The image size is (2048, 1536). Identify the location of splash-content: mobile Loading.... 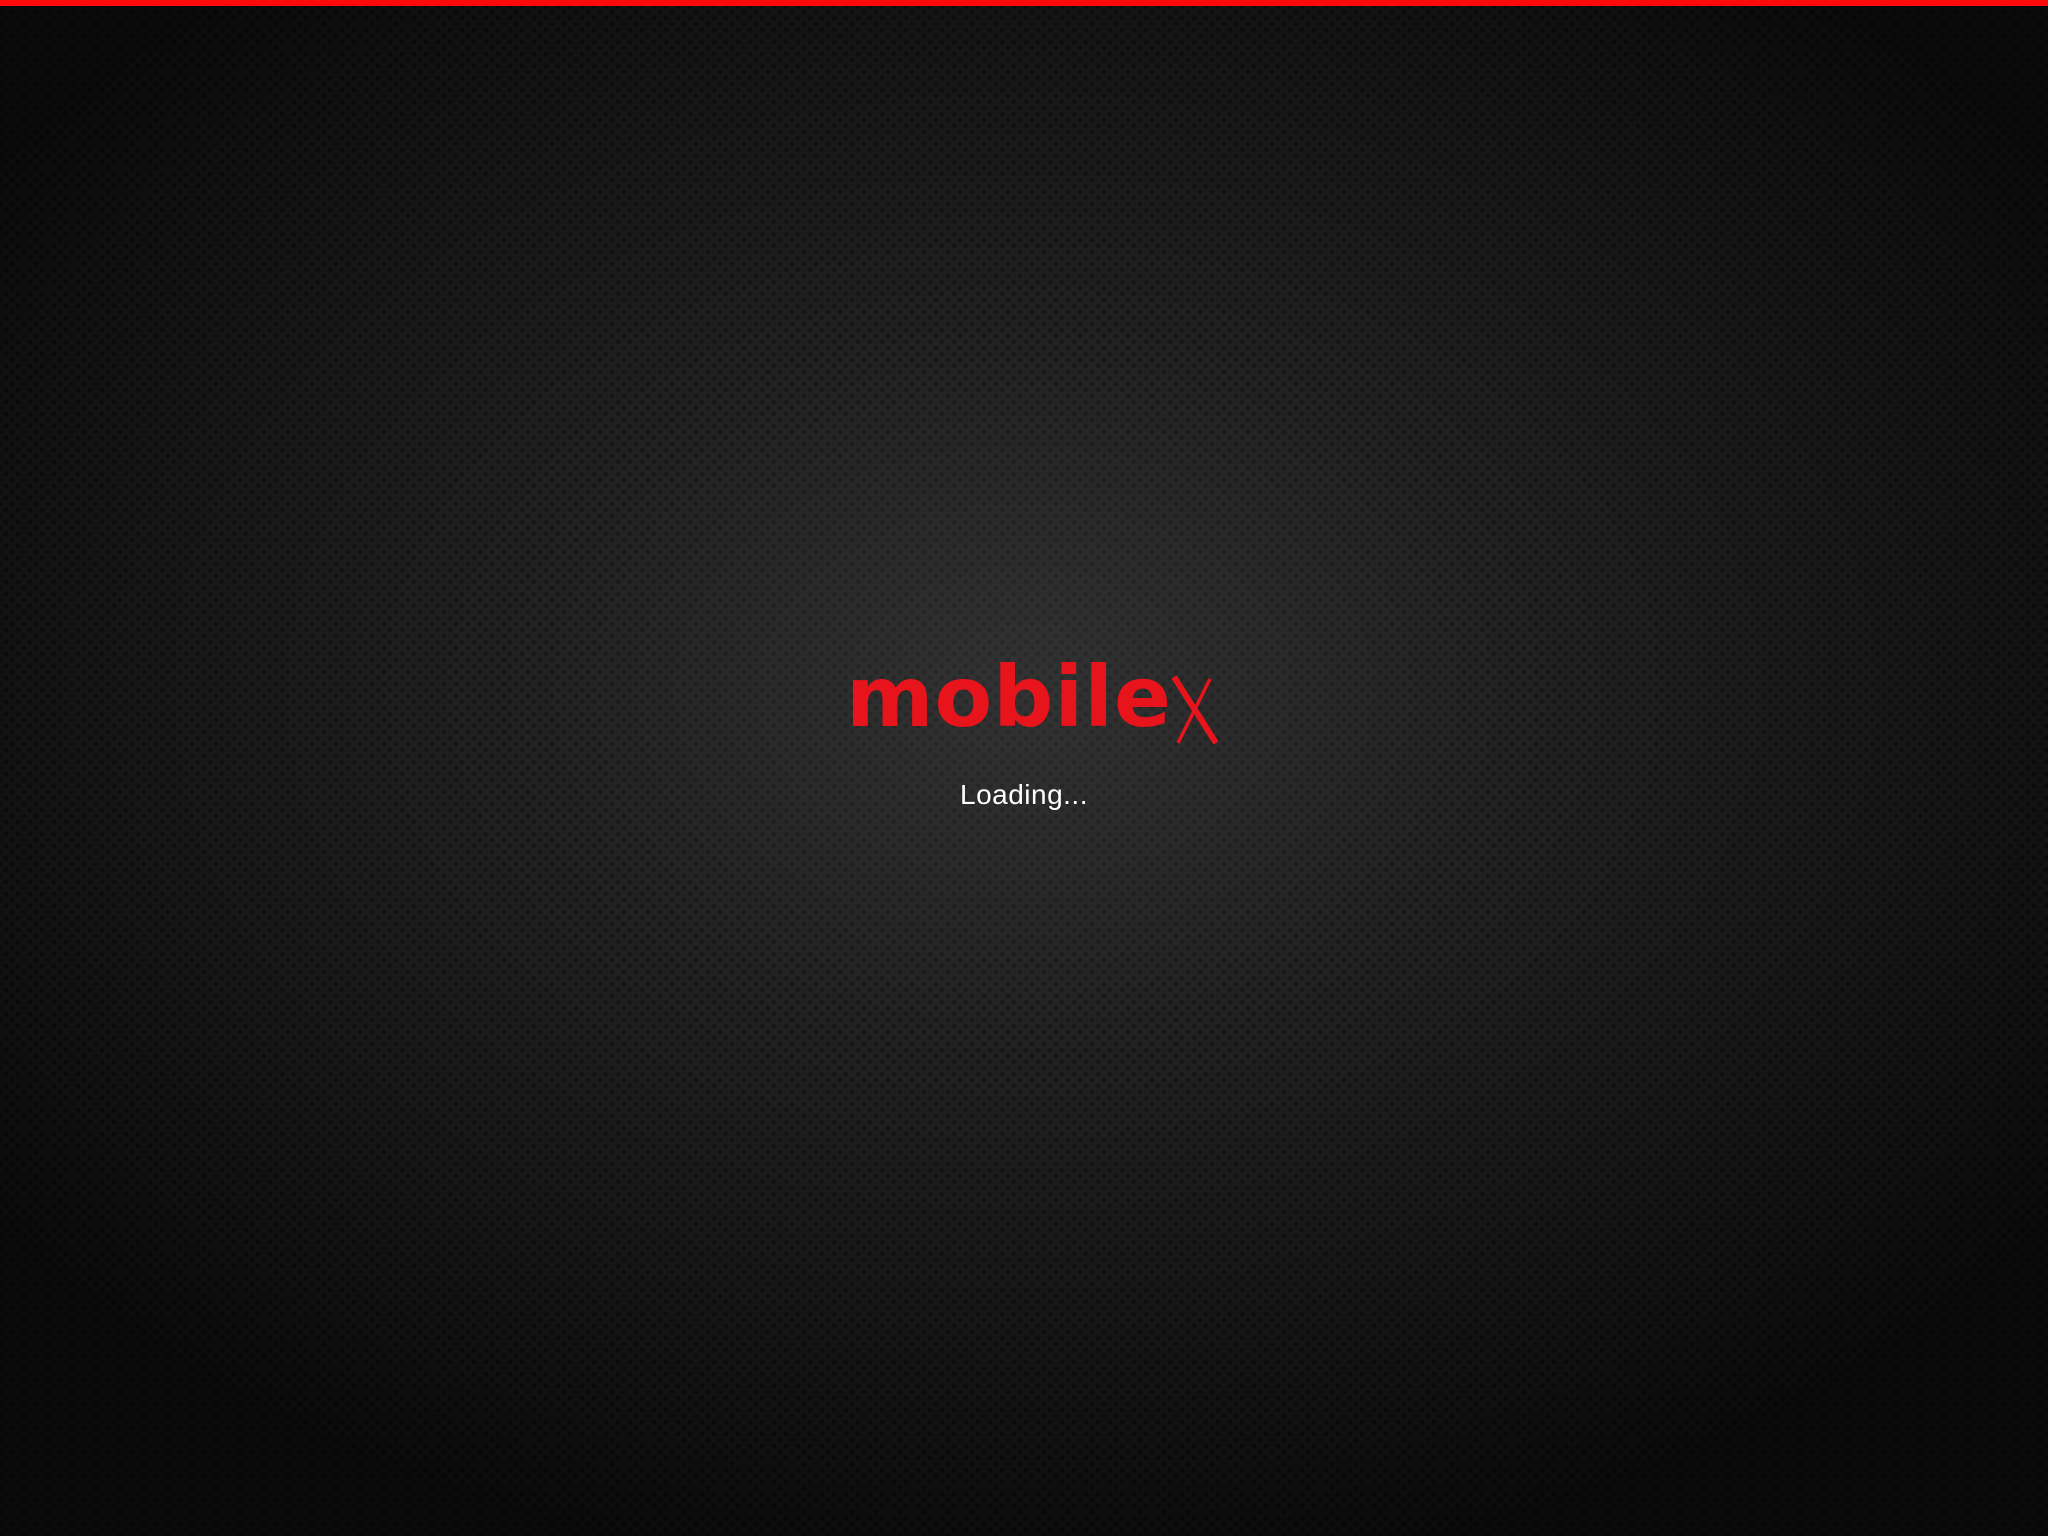
(1024, 733).